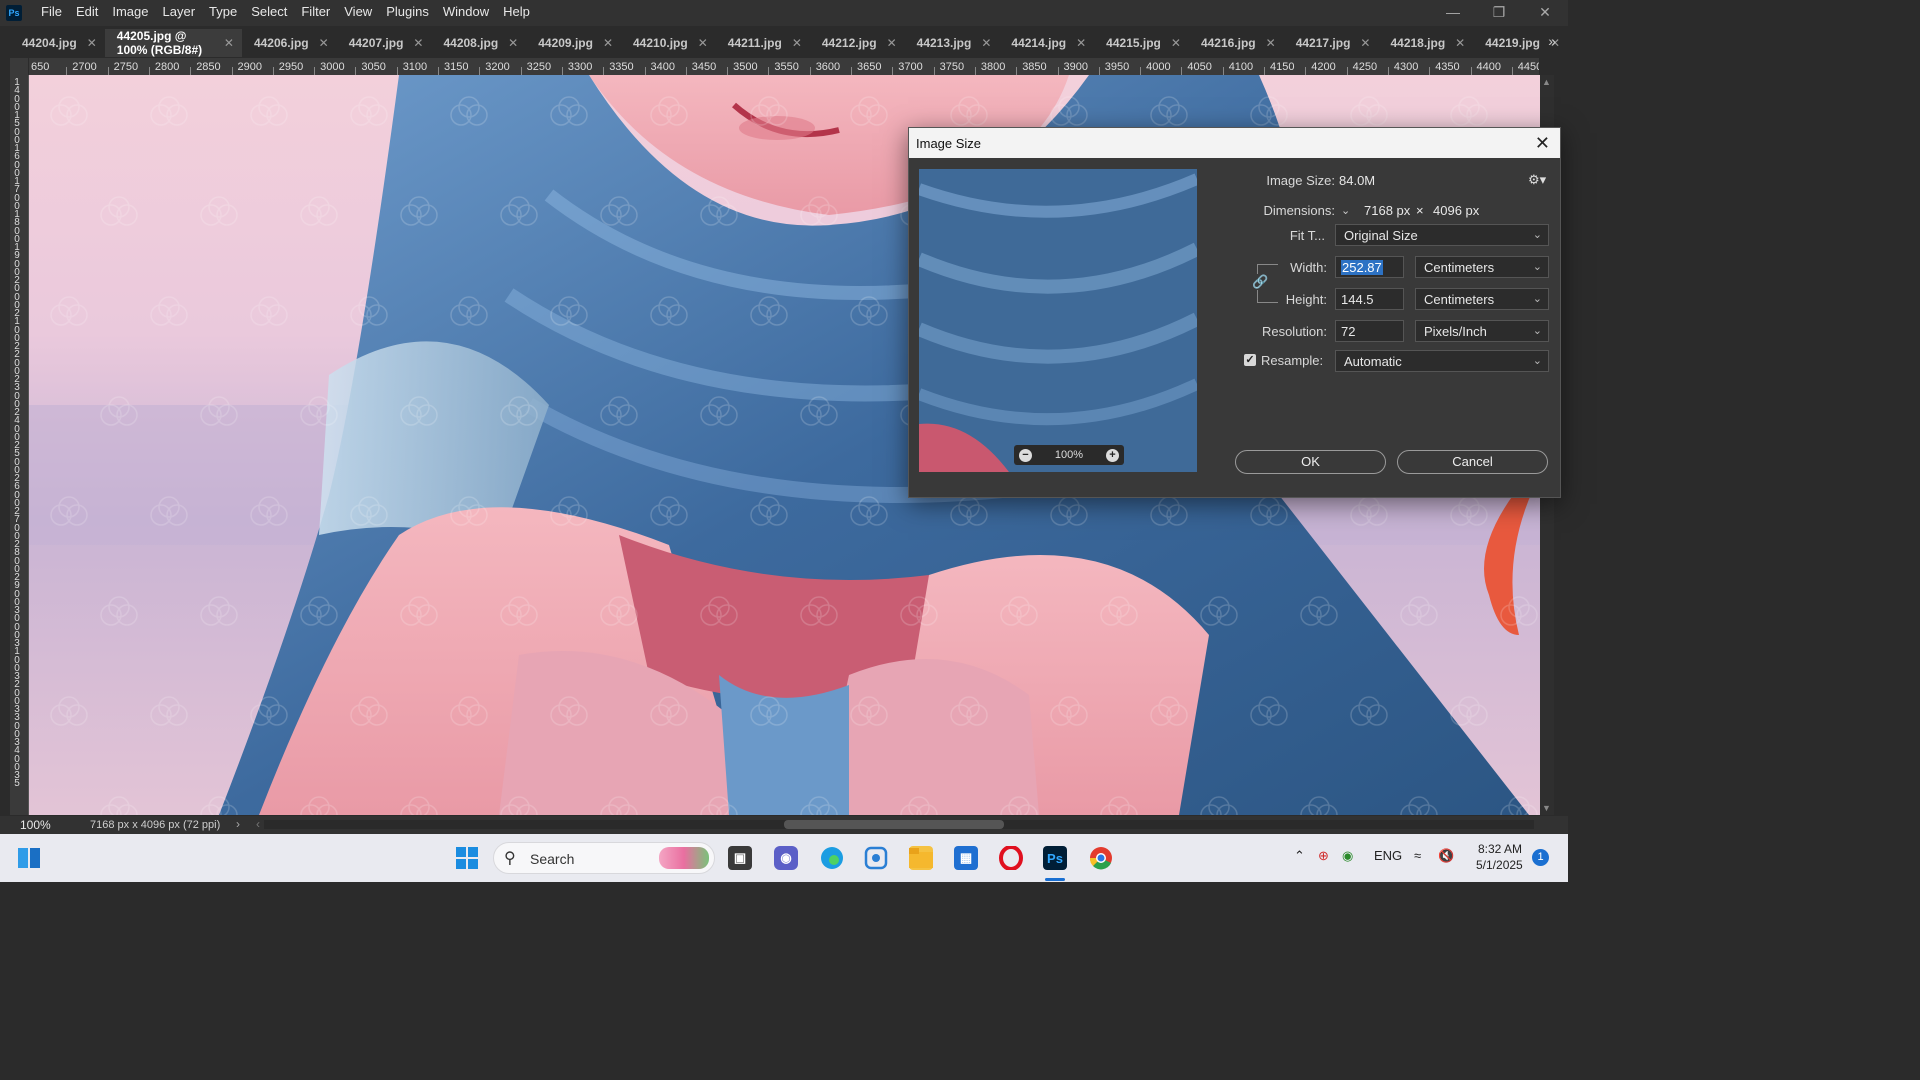 The width and height of the screenshot is (1920, 1080). I want to click on start-windows-icon, so click(467, 858).